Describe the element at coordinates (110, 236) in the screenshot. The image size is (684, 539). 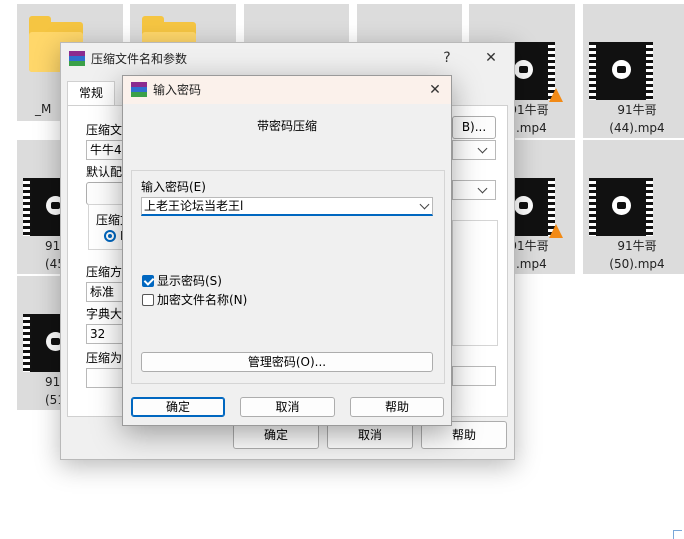
I see `format-radio` at that location.